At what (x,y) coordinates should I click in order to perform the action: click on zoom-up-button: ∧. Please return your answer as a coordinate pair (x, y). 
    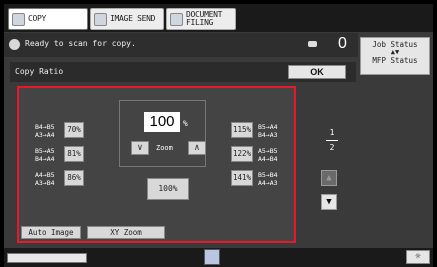
    Looking at the image, I should click on (197, 148).